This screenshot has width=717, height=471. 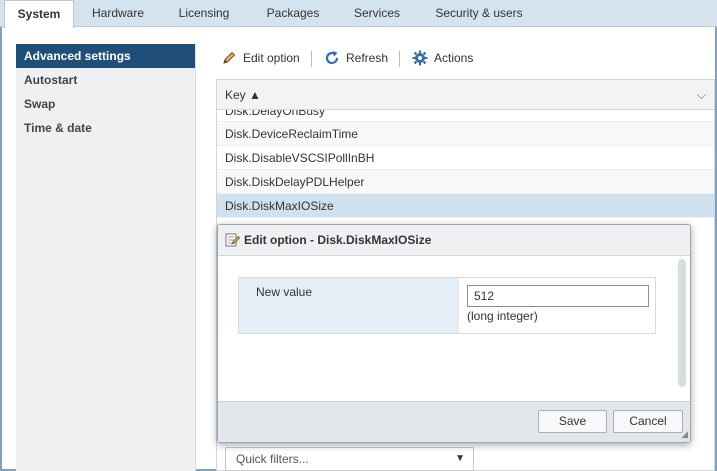 What do you see at coordinates (349, 459) in the screenshot?
I see `quick-filters-select: Quick filters... ▼` at bounding box center [349, 459].